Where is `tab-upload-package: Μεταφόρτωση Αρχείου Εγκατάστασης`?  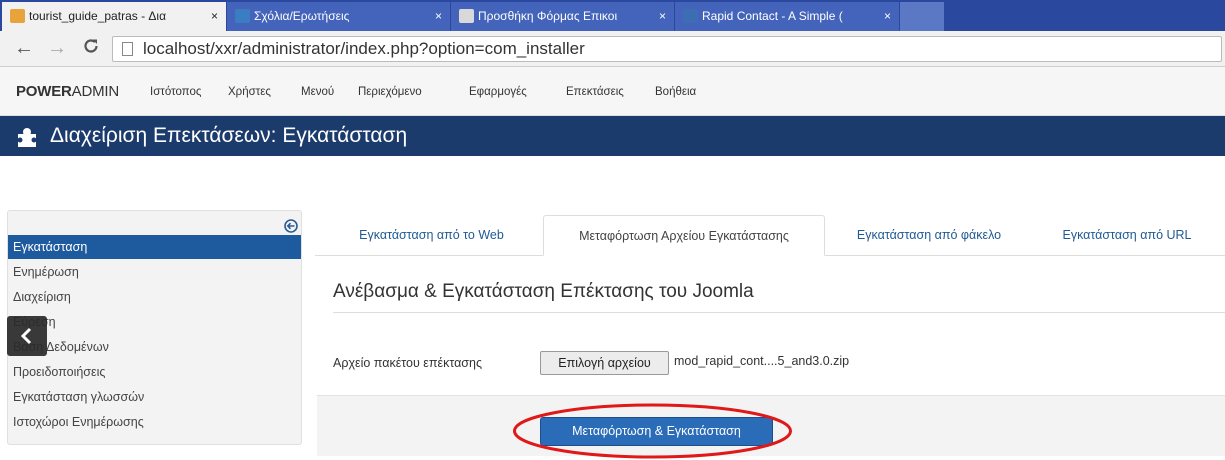
tab-upload-package: Μεταφόρτωση Αρχείου Εγκατάστασης is located at coordinates (684, 235).